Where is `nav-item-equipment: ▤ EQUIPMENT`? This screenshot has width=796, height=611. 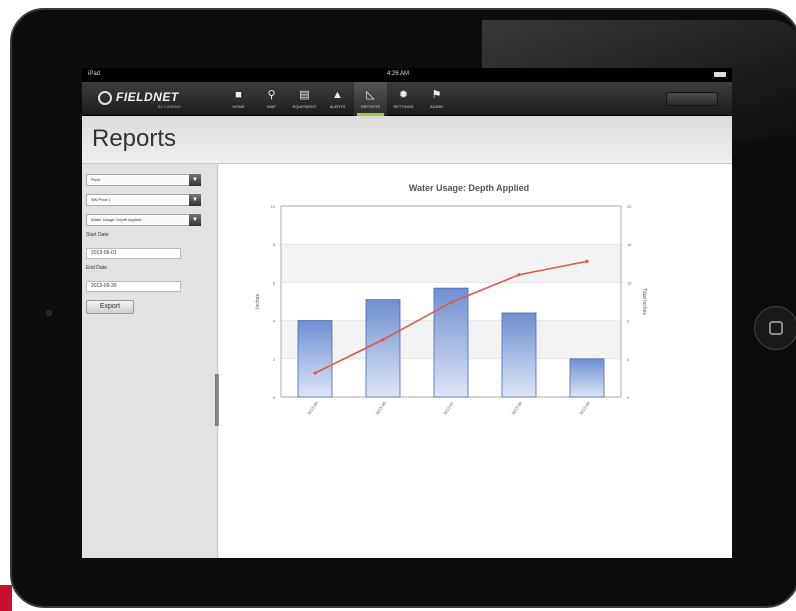
nav-item-equipment: ▤ EQUIPMENT is located at coordinates (304, 99).